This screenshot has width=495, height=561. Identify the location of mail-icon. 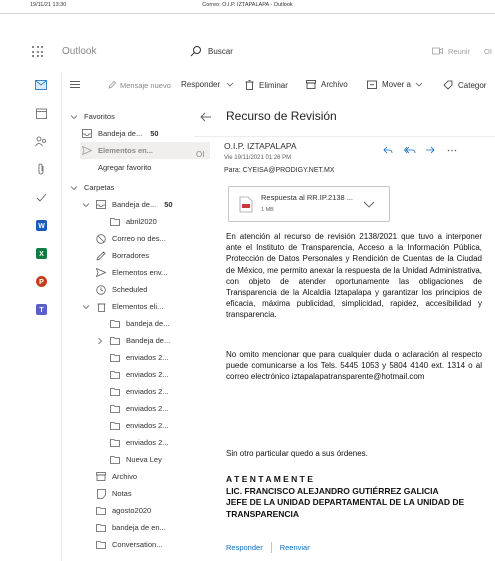
(41, 85).